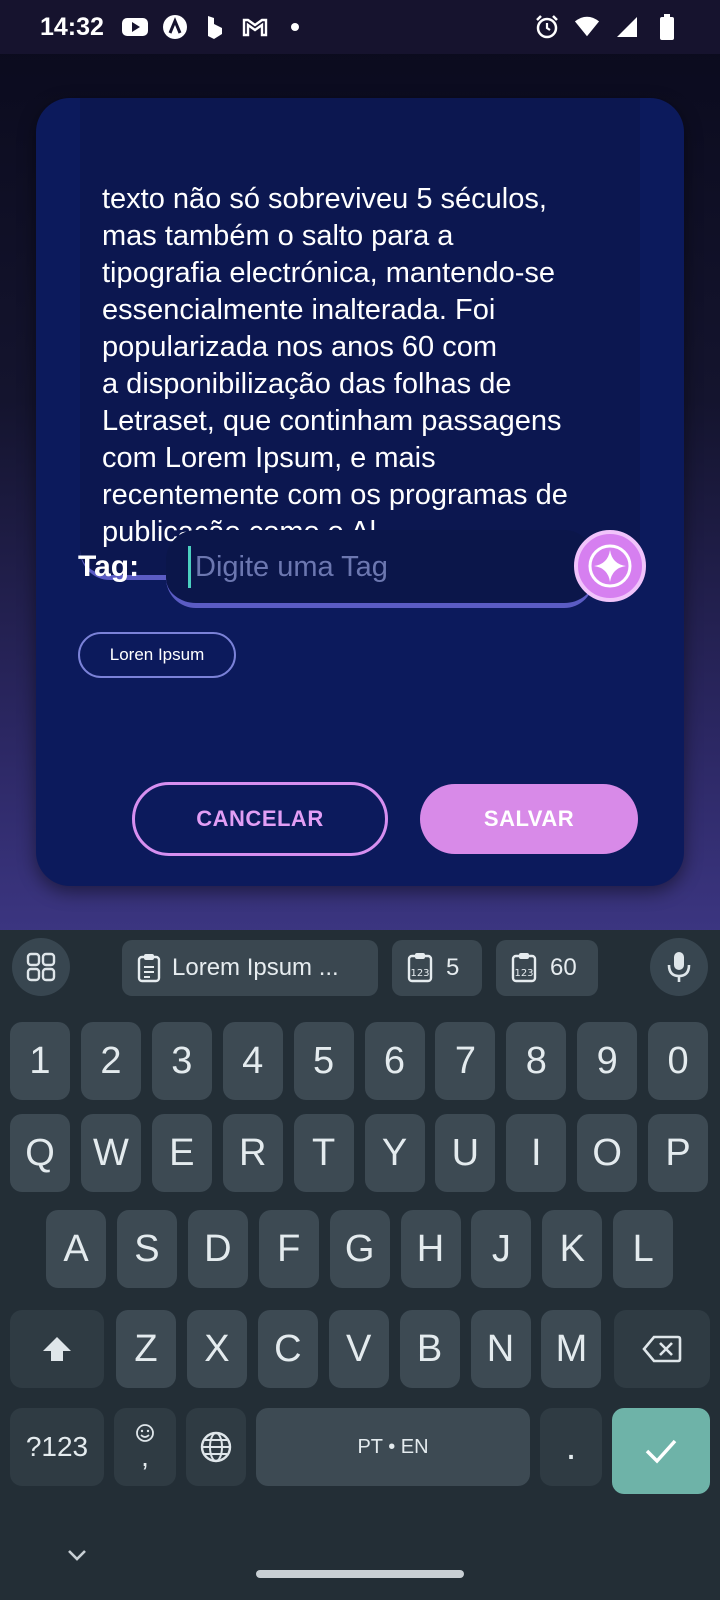 The width and height of the screenshot is (720, 1600). I want to click on key-4: 4, so click(252, 1061).